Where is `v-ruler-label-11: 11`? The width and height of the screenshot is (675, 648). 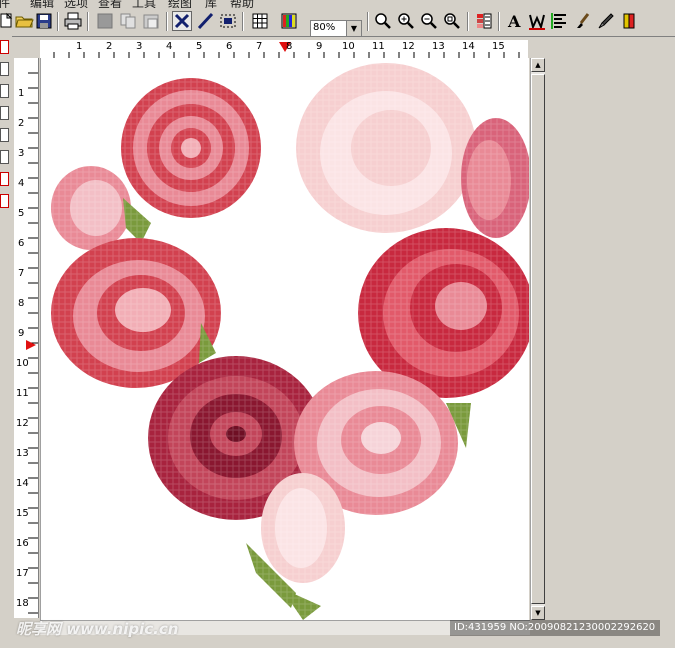 v-ruler-label-11: 11 is located at coordinates (22, 393).